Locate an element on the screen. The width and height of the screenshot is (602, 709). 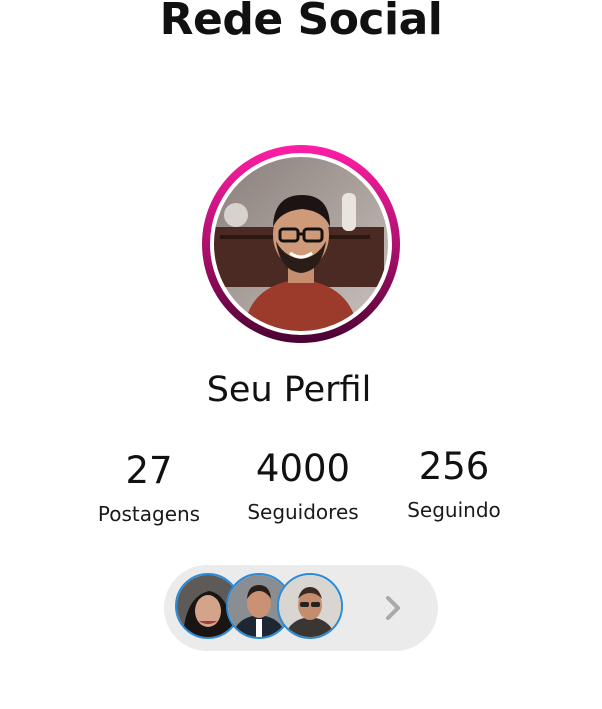
profile-photo is located at coordinates (301, 244).